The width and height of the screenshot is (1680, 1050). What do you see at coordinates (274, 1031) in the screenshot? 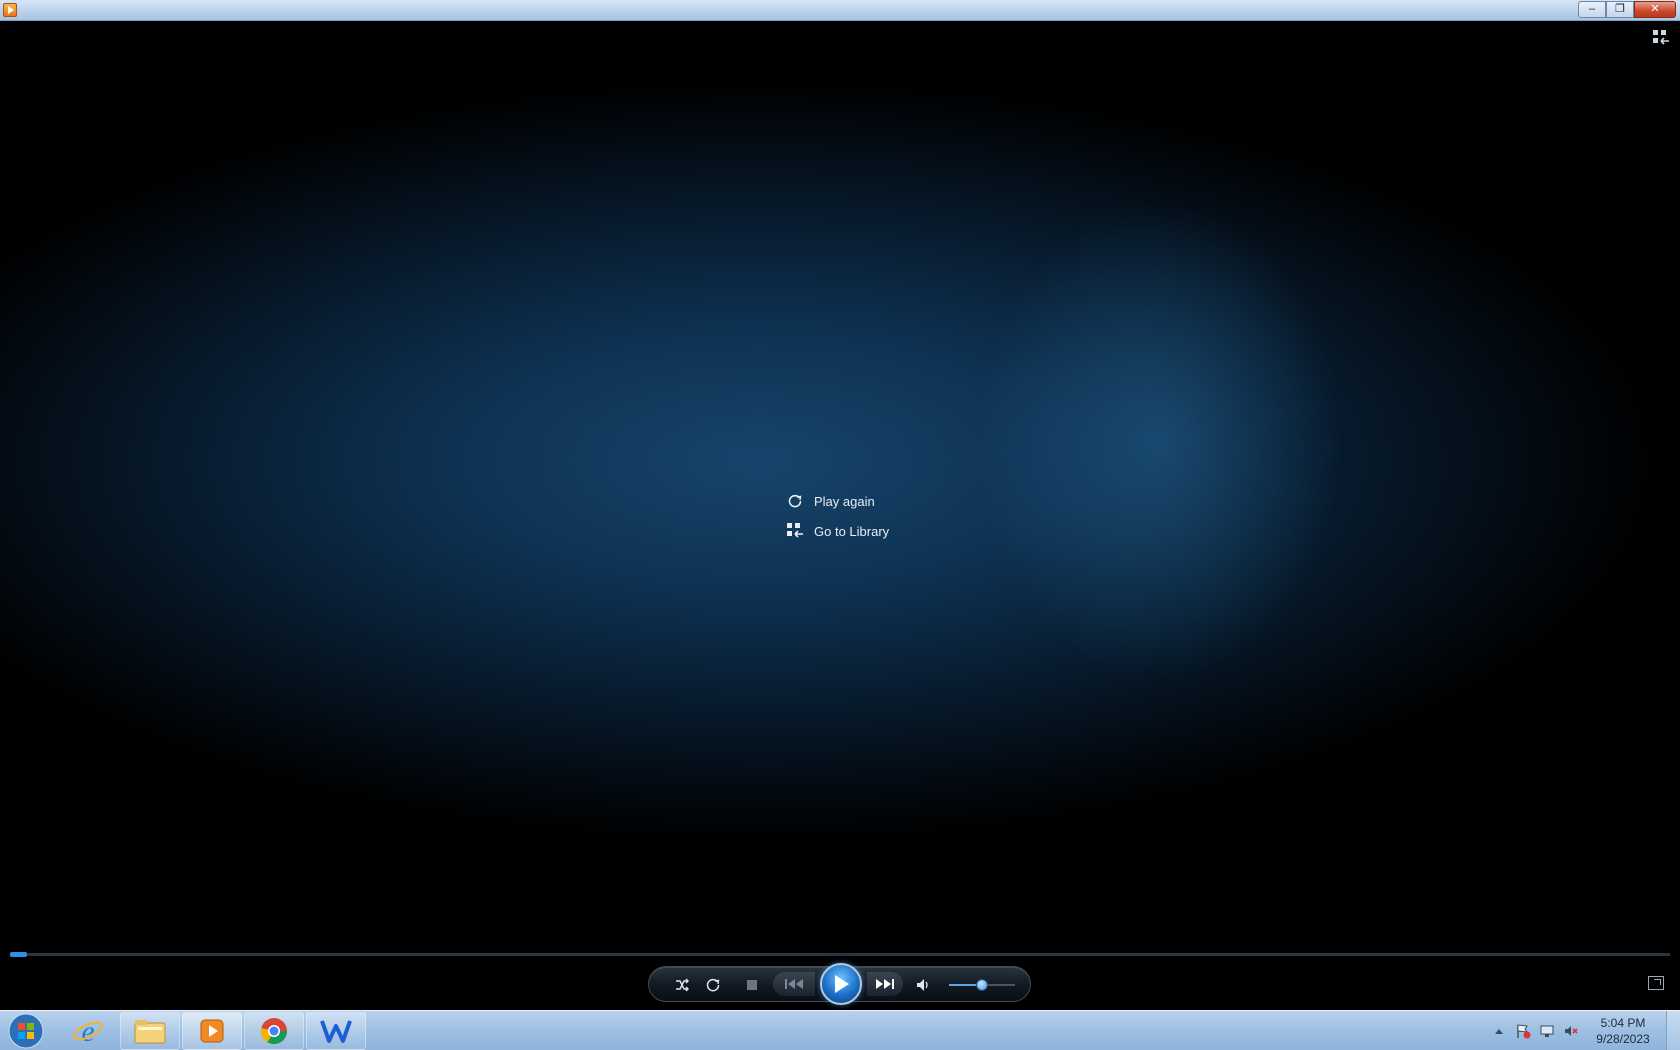
I see `chrome-icon` at bounding box center [274, 1031].